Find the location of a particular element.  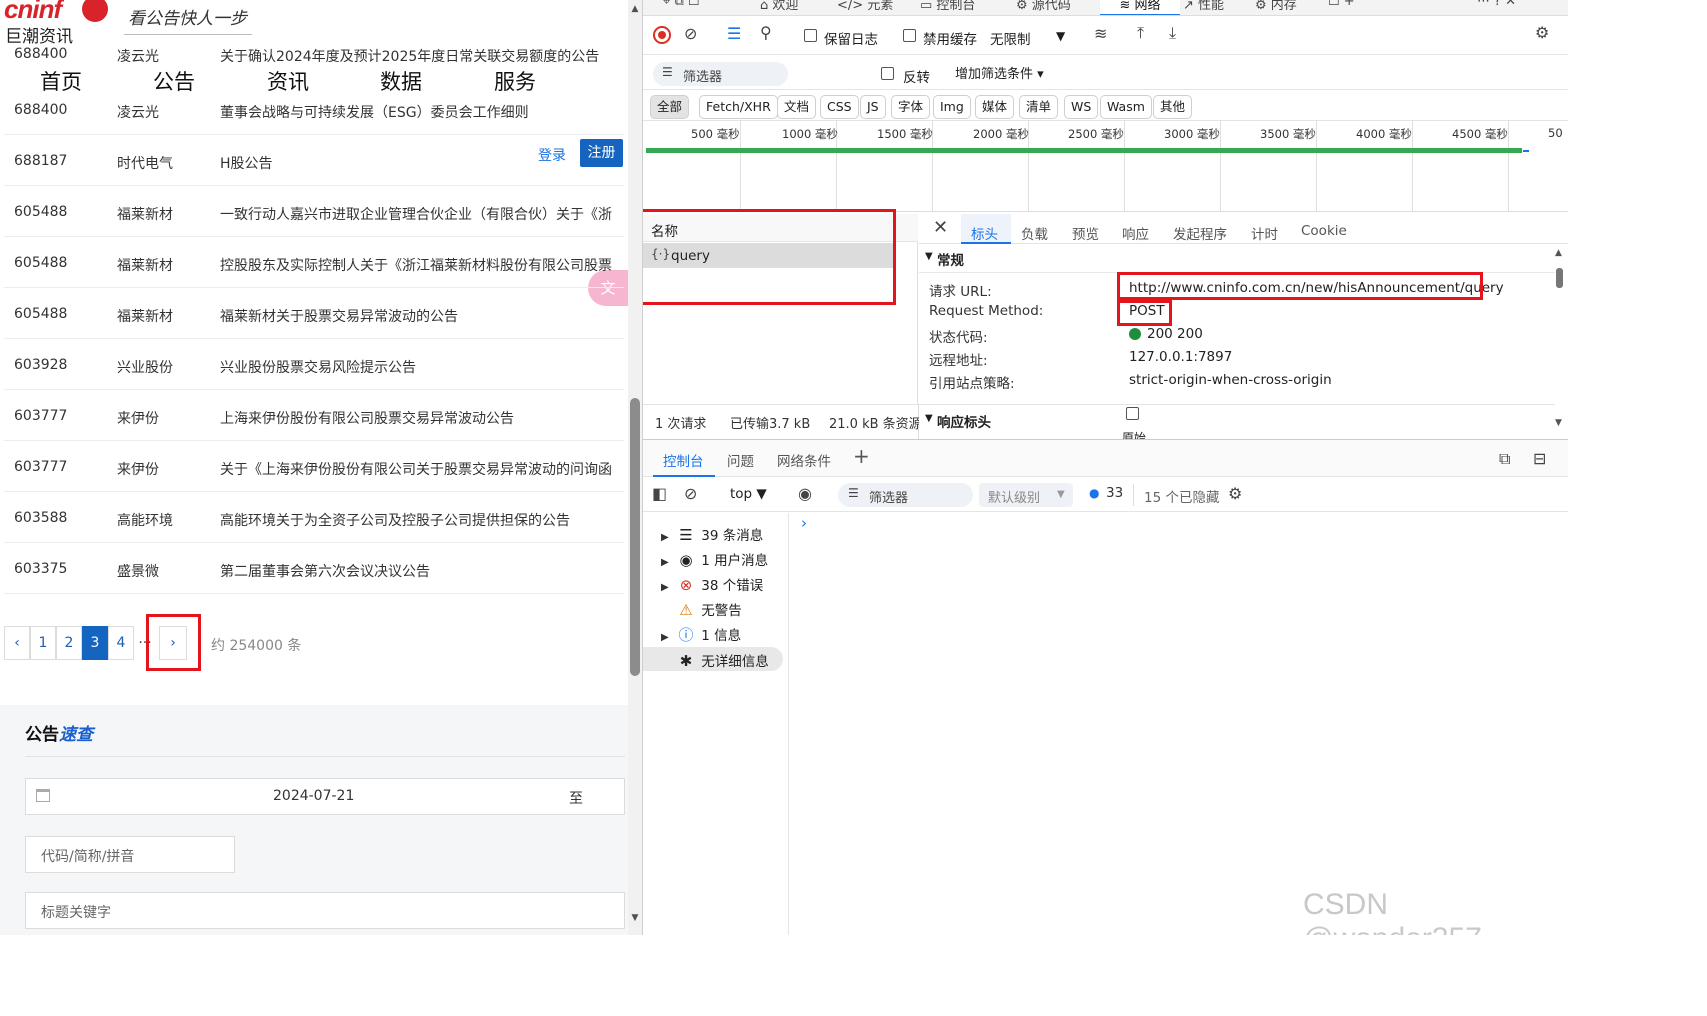

type-filter-all: 全部 is located at coordinates (670, 107).